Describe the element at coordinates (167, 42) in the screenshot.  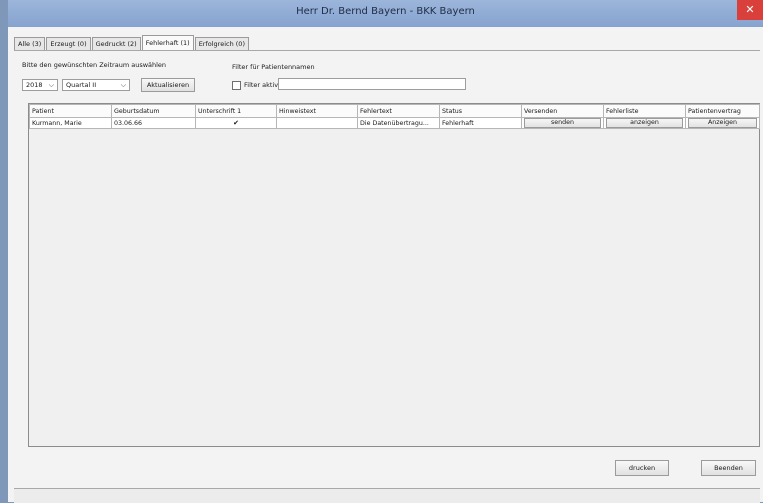
I see `tab-fehlerhaft: Fehlerhaft (1)` at that location.